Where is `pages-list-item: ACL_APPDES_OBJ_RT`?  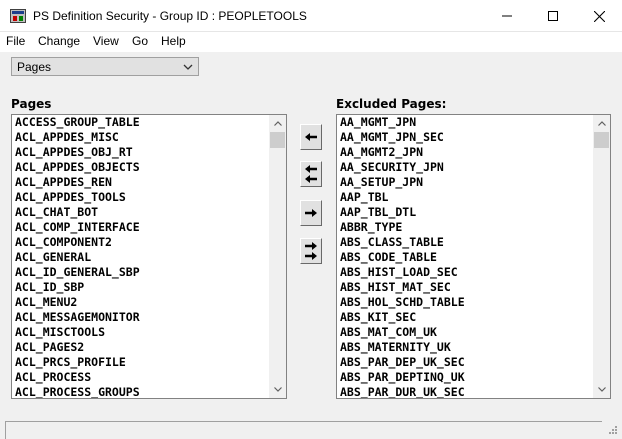 pages-list-item: ACL_APPDES_OBJ_RT is located at coordinates (142, 152).